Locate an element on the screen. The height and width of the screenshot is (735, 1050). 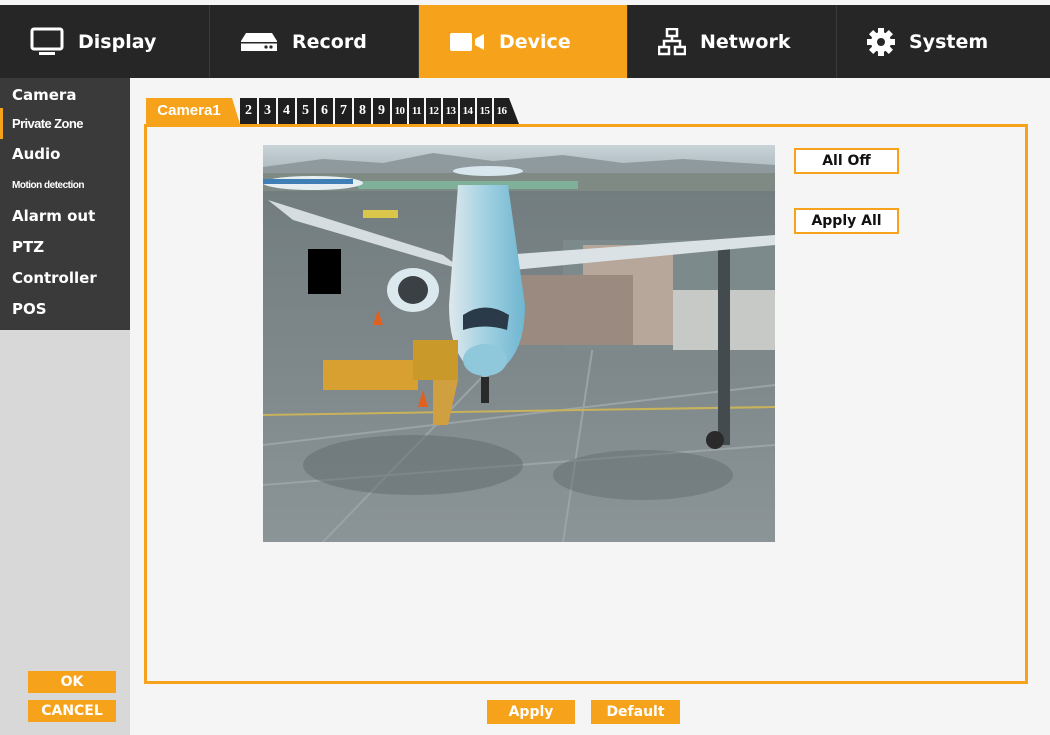
network-icon is located at coordinates (672, 41).